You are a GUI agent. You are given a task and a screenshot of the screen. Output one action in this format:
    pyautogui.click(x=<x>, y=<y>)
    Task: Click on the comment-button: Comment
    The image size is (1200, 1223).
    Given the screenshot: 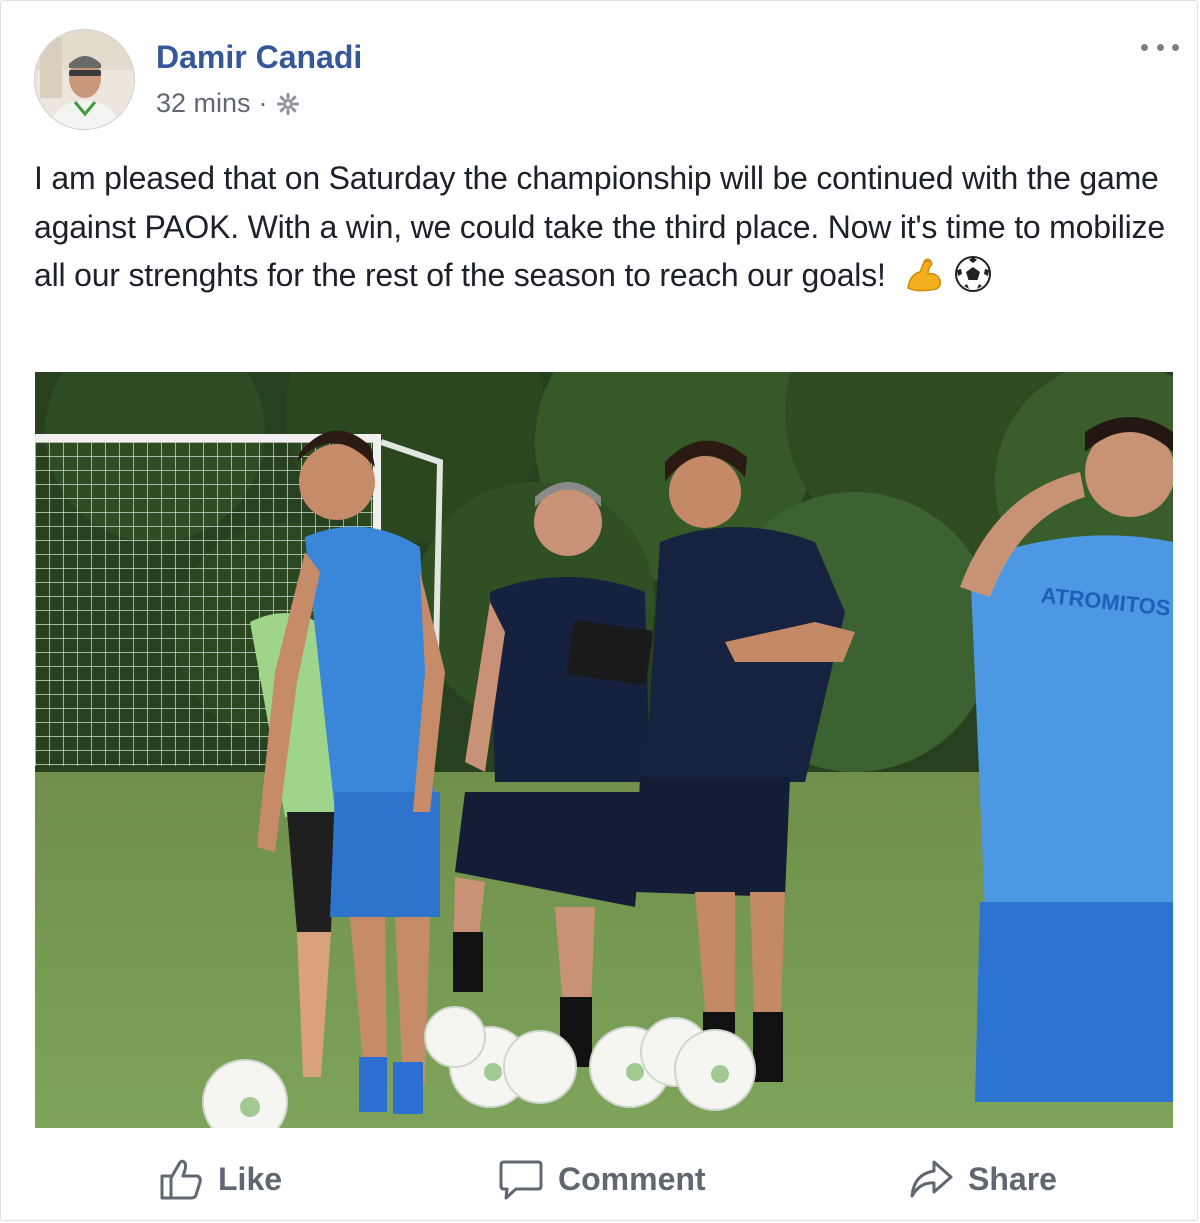 What is the action you would take?
    pyautogui.click(x=602, y=1179)
    